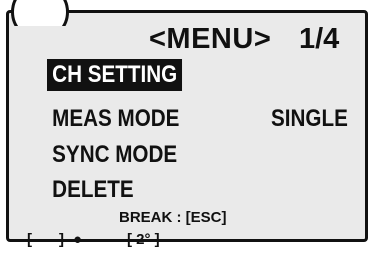 This screenshot has width=376, height=253. I want to click on menu-item-sync-mode: SYNC MODE, so click(114, 155).